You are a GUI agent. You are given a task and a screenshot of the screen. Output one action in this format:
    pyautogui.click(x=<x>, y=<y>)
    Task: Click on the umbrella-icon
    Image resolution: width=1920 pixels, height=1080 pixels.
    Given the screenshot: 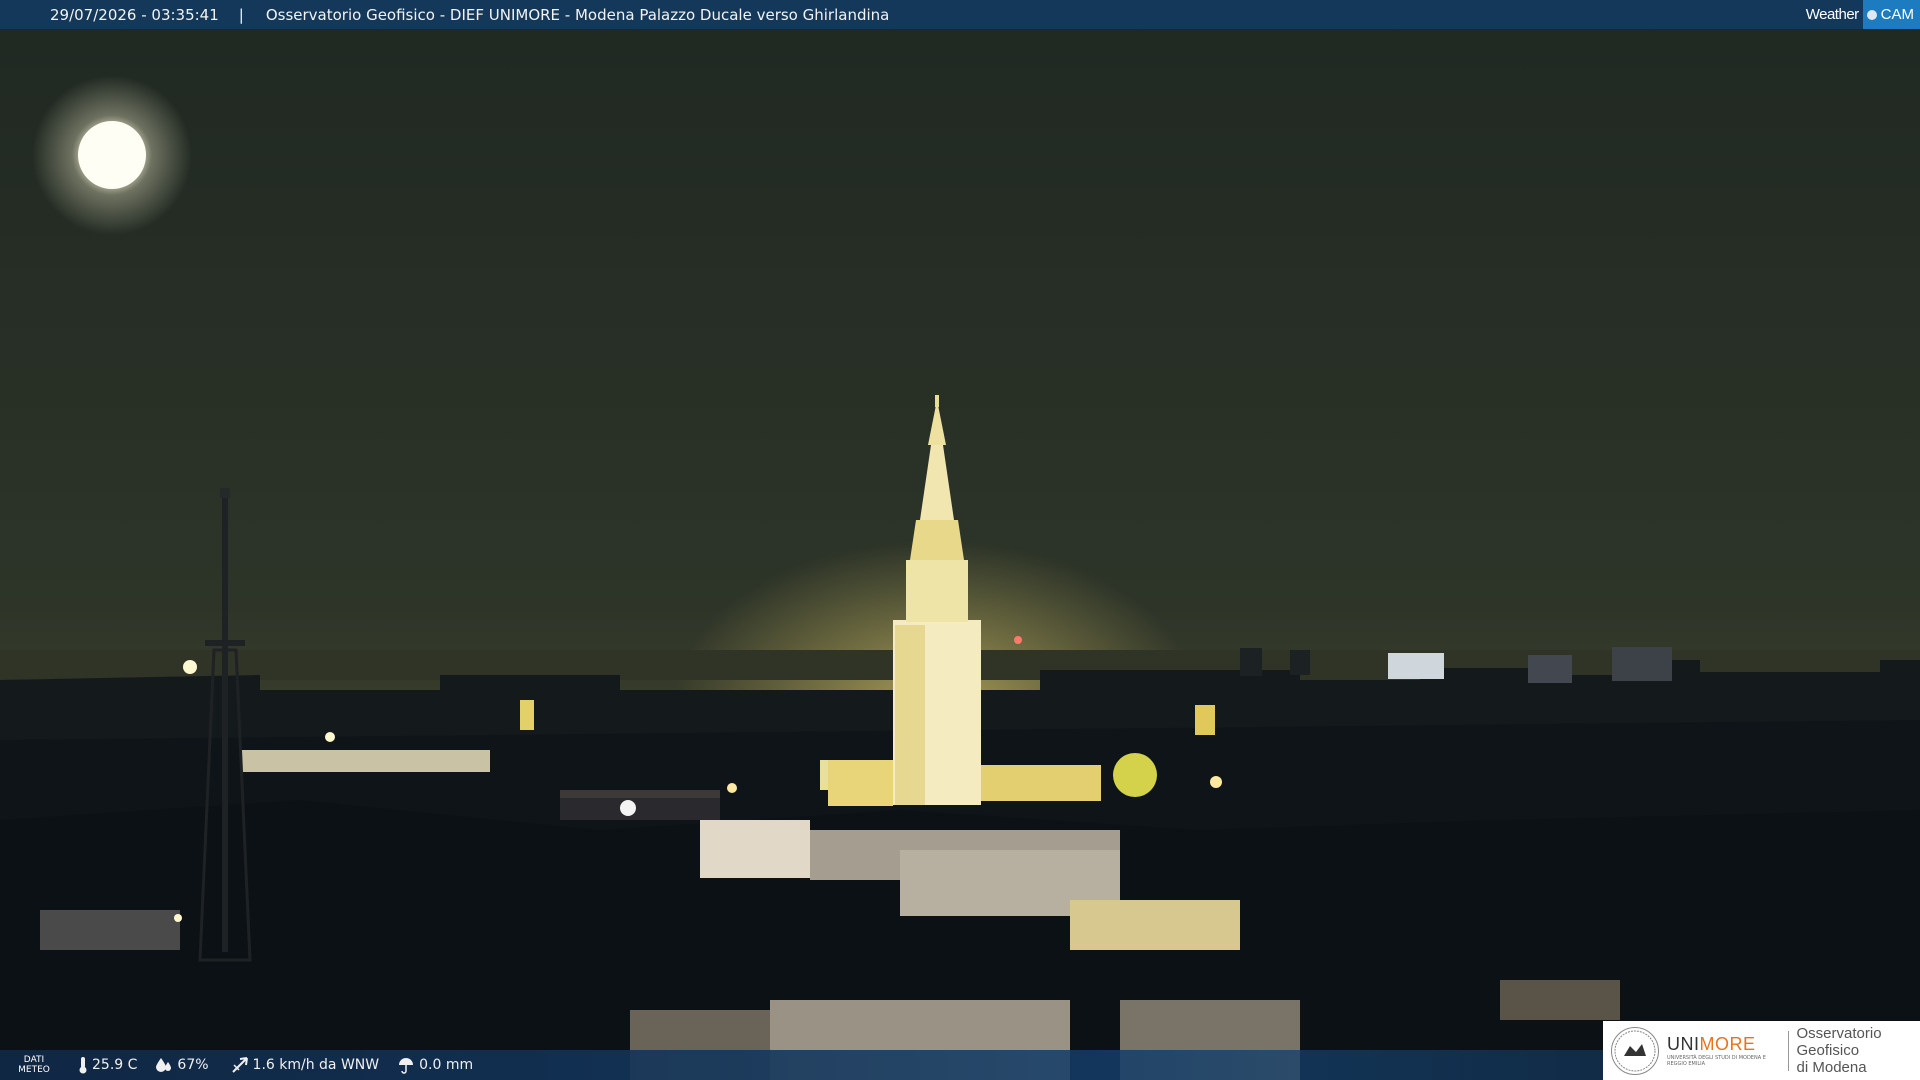 What is the action you would take?
    pyautogui.click(x=406, y=1066)
    